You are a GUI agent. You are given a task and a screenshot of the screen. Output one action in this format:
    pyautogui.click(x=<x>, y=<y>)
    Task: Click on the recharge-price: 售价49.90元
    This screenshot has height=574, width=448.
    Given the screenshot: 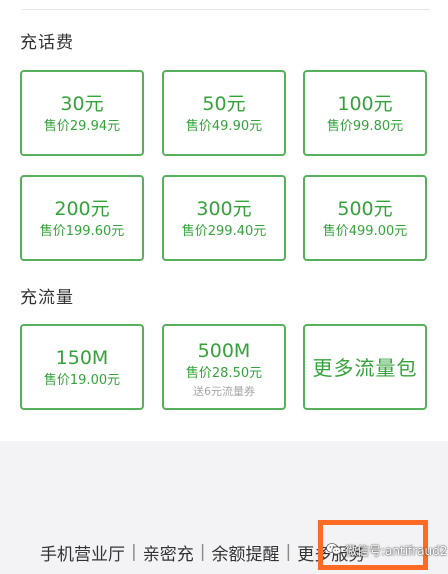 What is the action you would take?
    pyautogui.click(x=224, y=126)
    